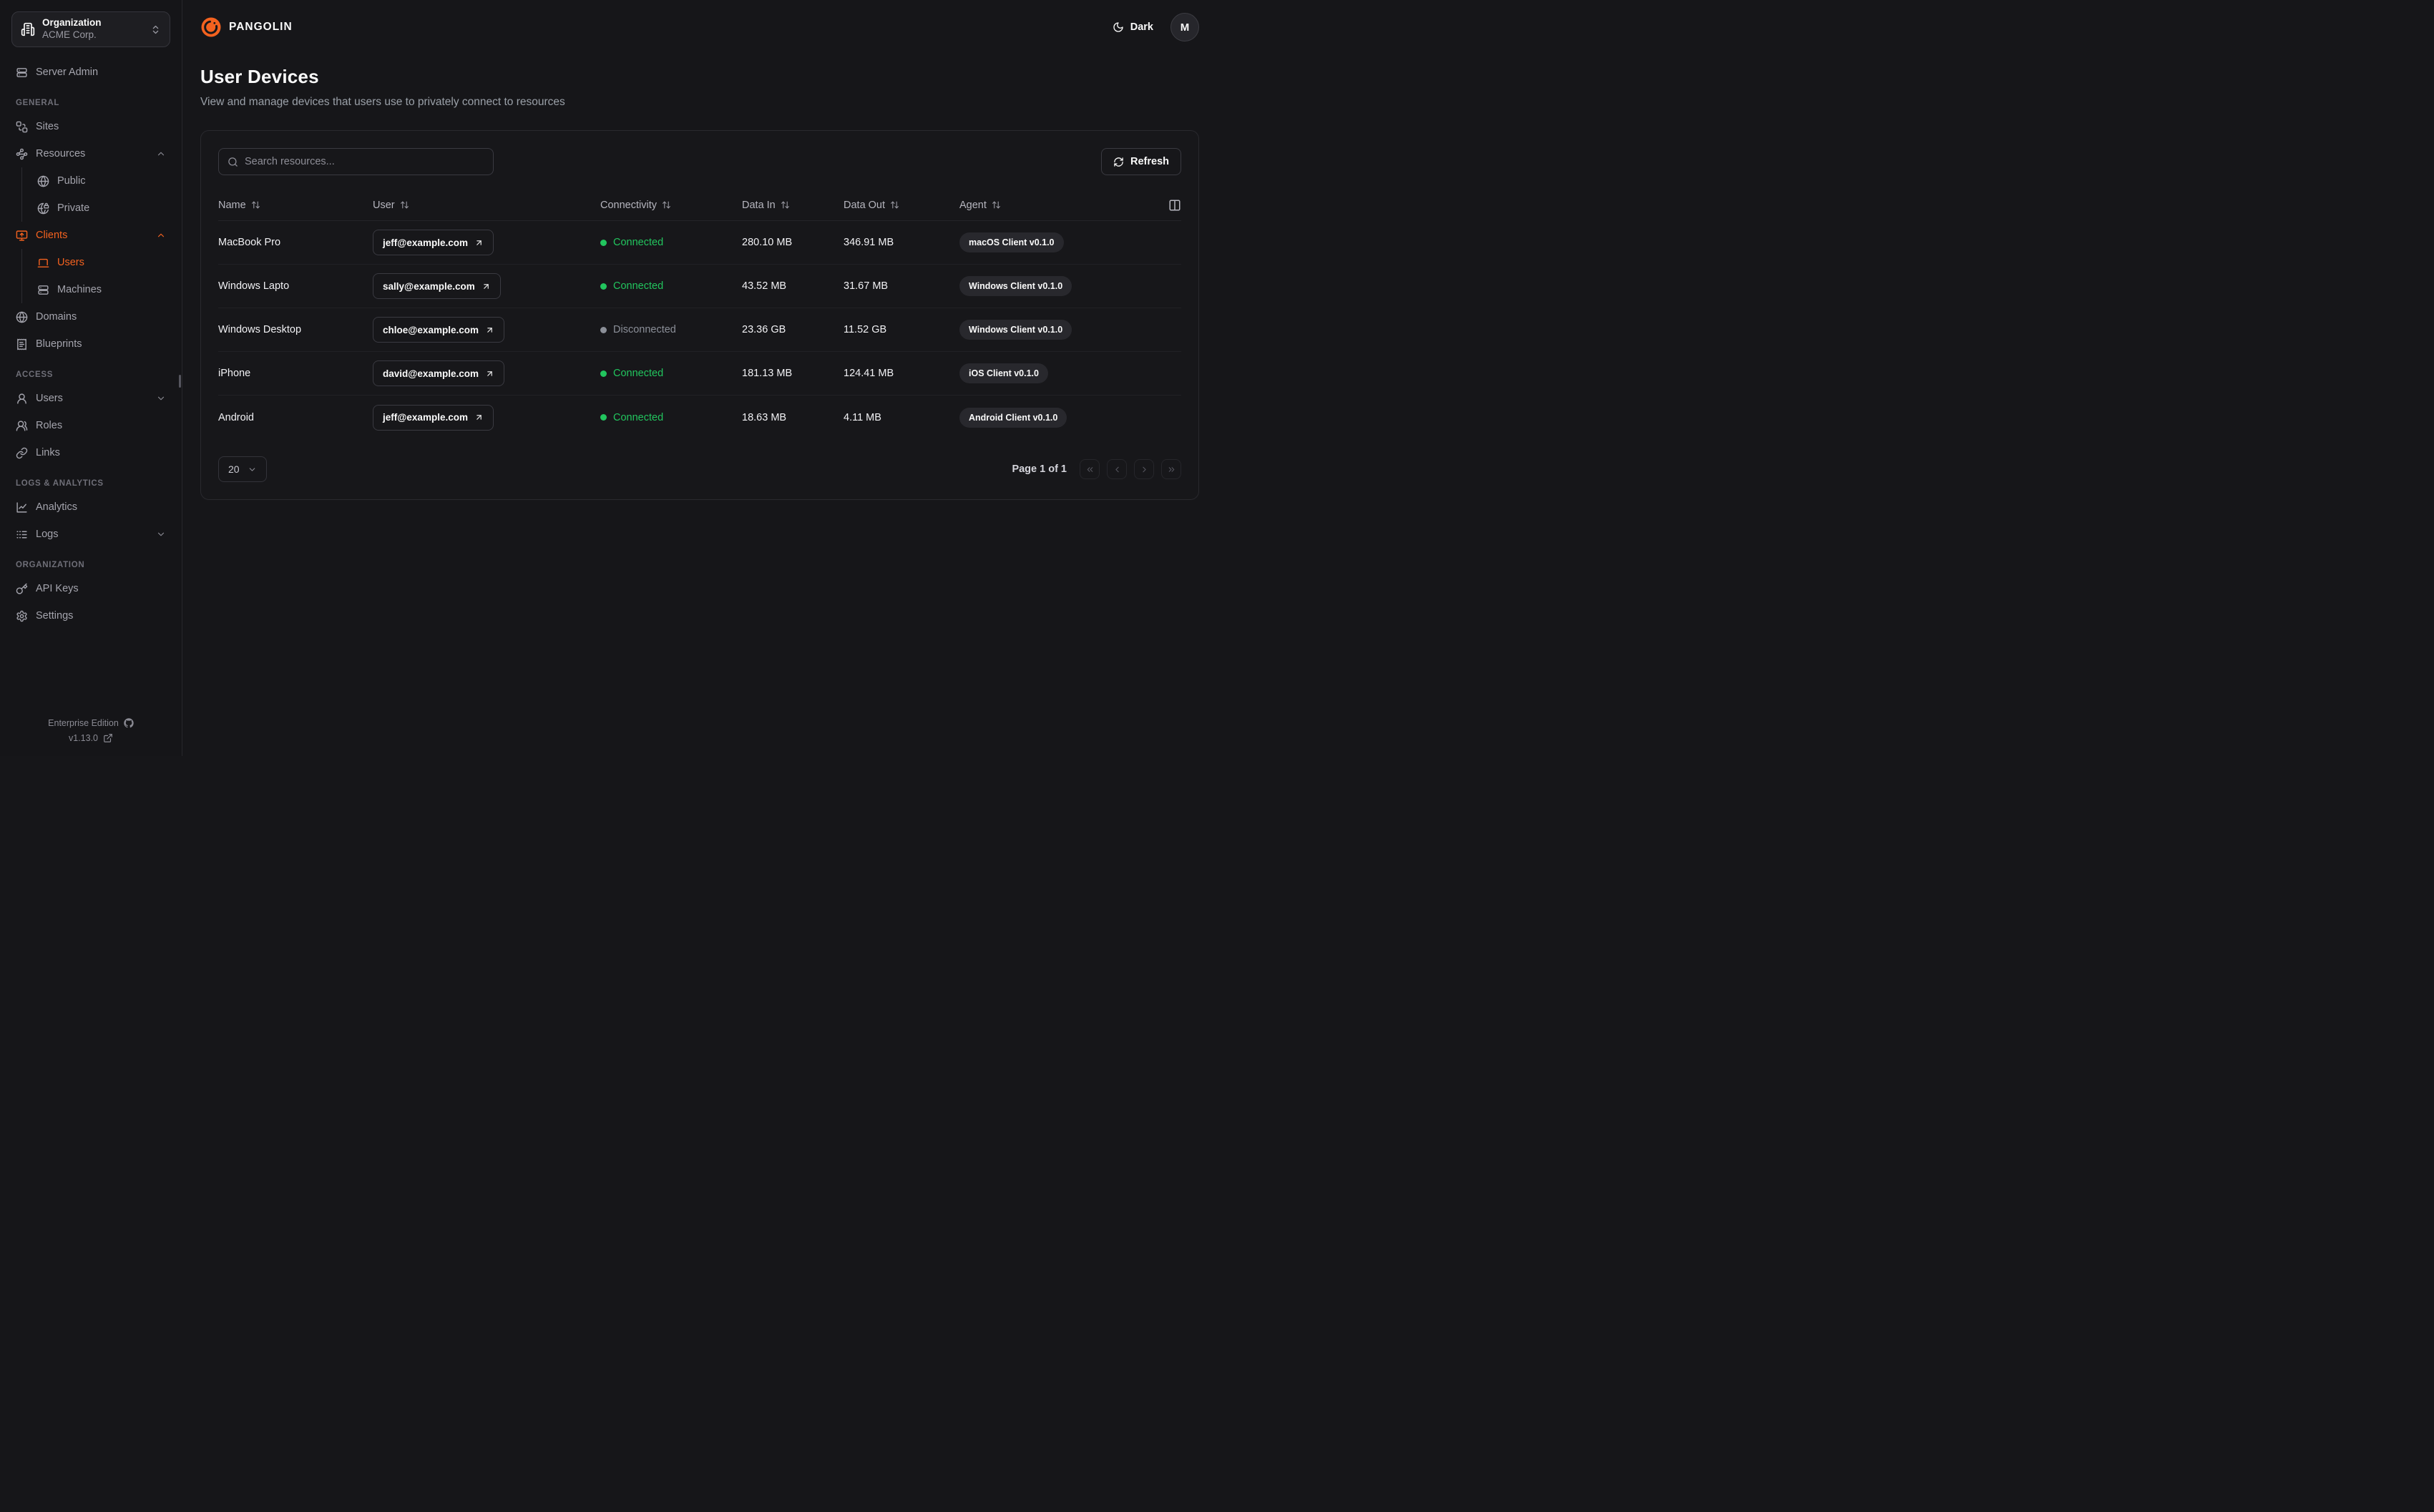  What do you see at coordinates (90, 29) in the screenshot?
I see `org-switcher: Organization ACME Corp.` at bounding box center [90, 29].